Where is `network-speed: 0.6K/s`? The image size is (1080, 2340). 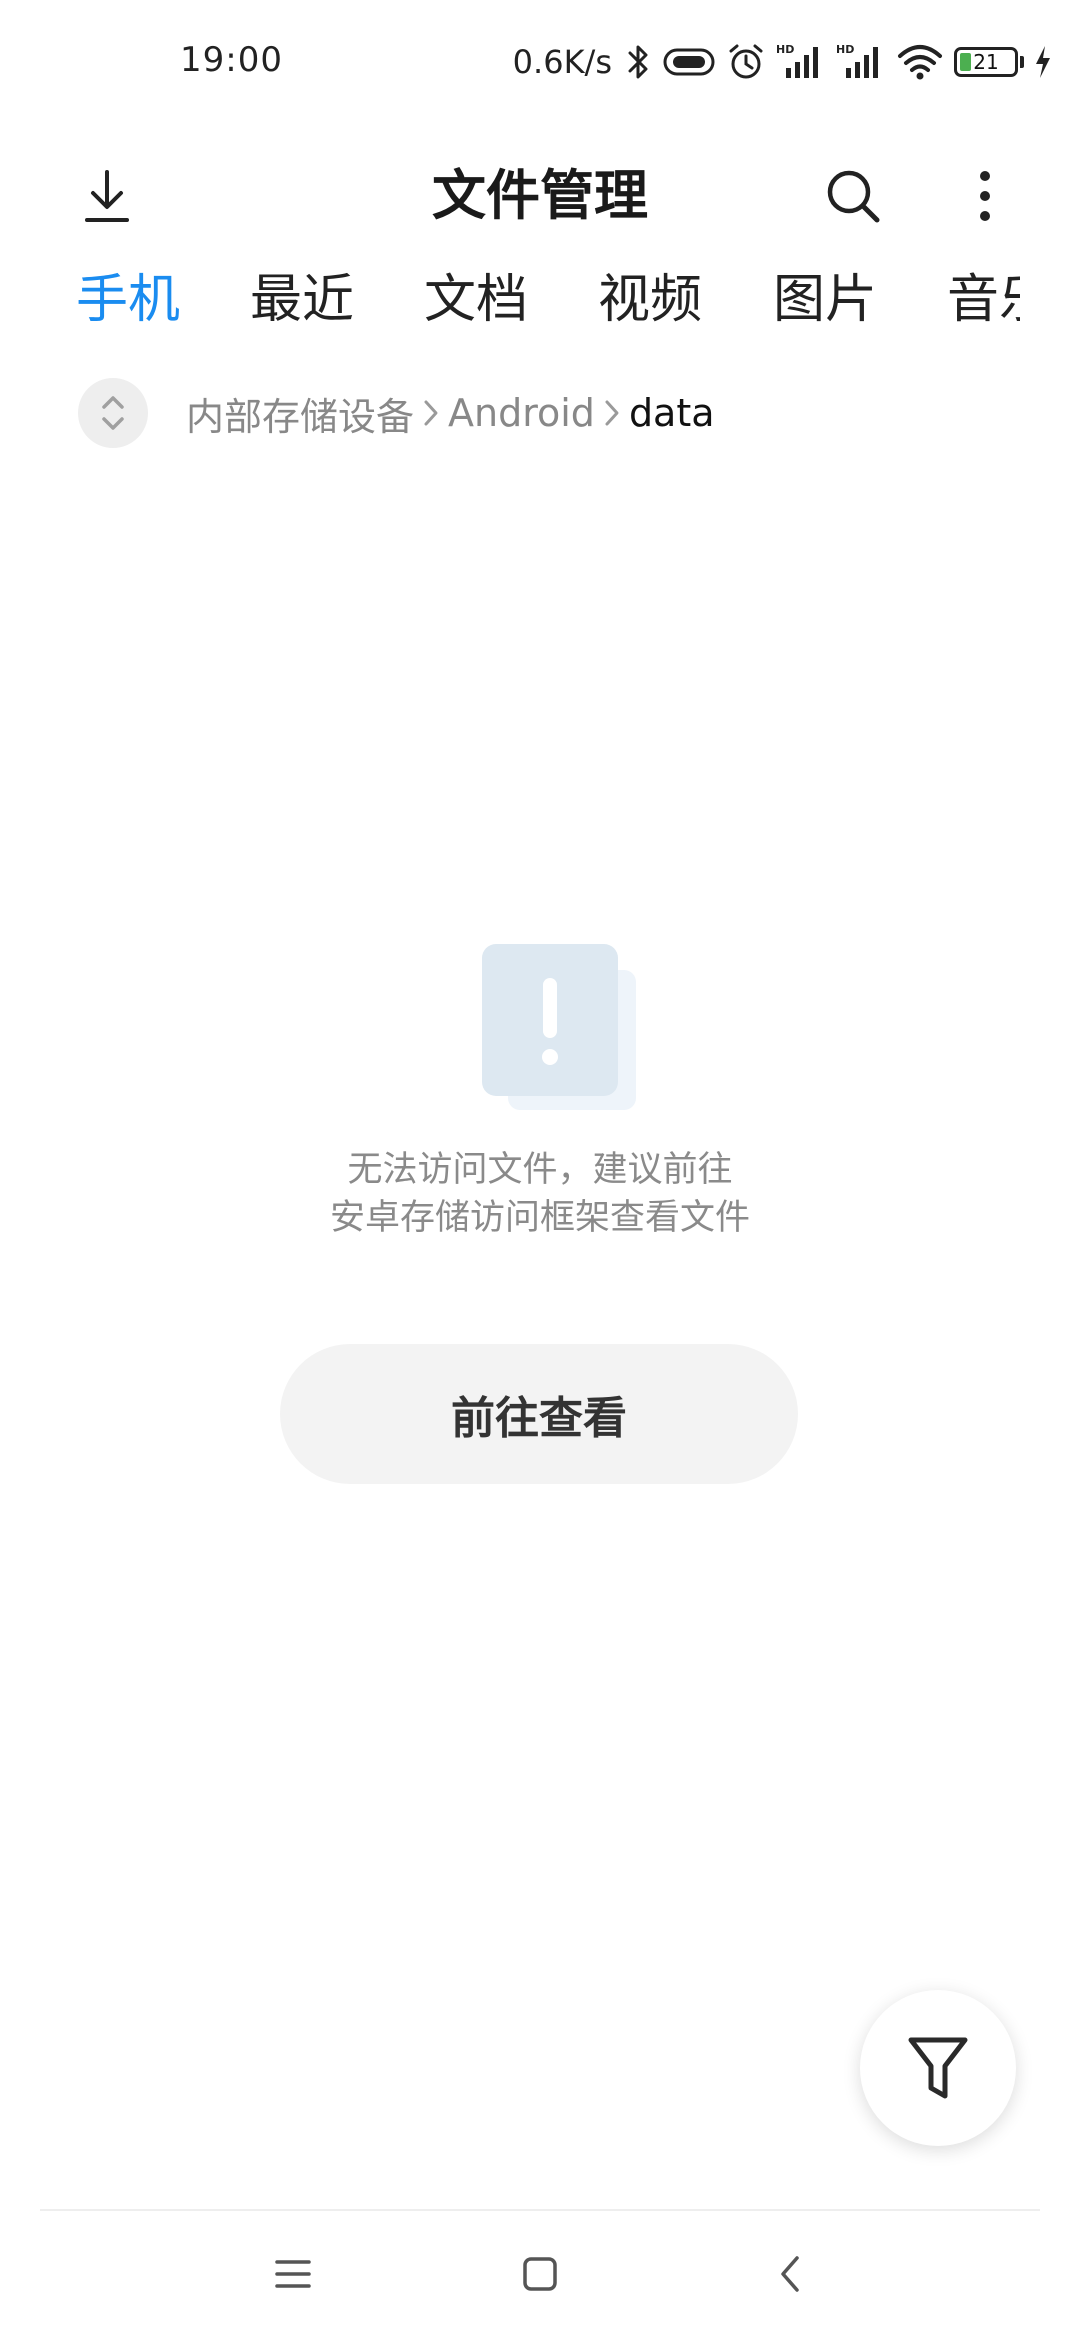 network-speed: 0.6K/s is located at coordinates (562, 62).